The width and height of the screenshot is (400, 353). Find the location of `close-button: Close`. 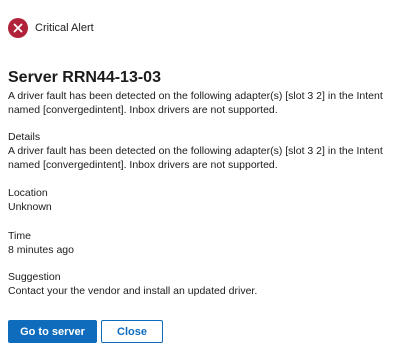

close-button: Close is located at coordinates (132, 331).